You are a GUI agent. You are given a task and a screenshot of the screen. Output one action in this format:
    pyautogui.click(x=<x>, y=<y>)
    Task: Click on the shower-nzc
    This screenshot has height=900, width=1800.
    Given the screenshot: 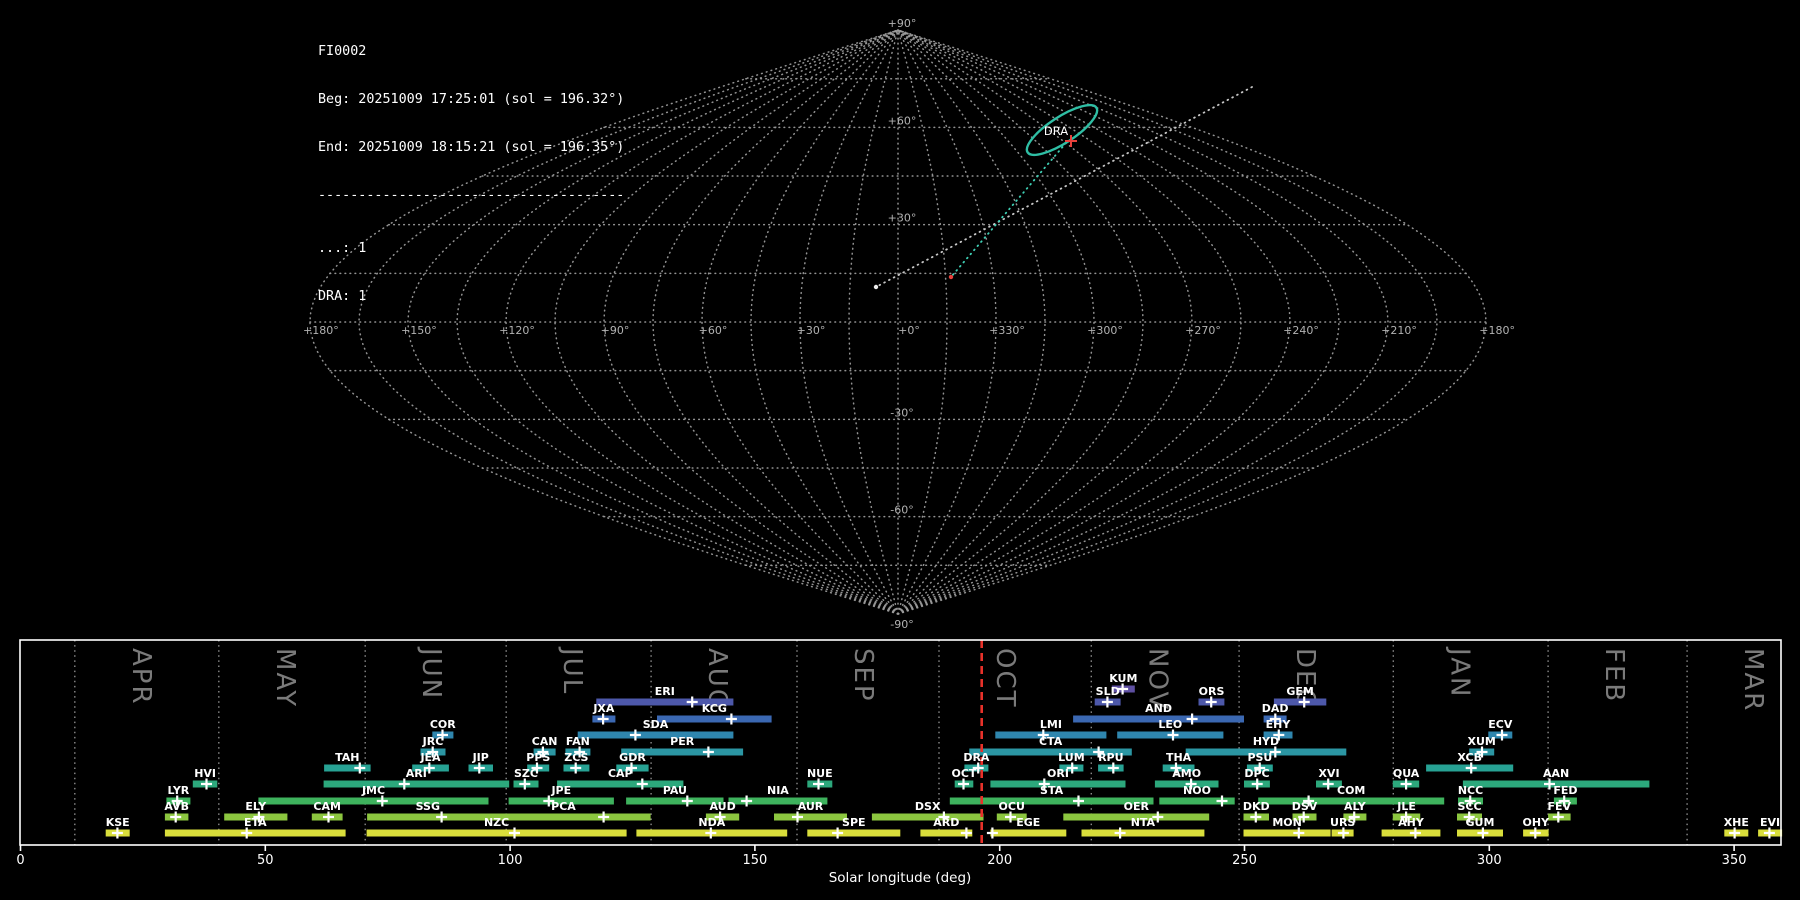 What is the action you would take?
    pyautogui.click(x=496, y=833)
    